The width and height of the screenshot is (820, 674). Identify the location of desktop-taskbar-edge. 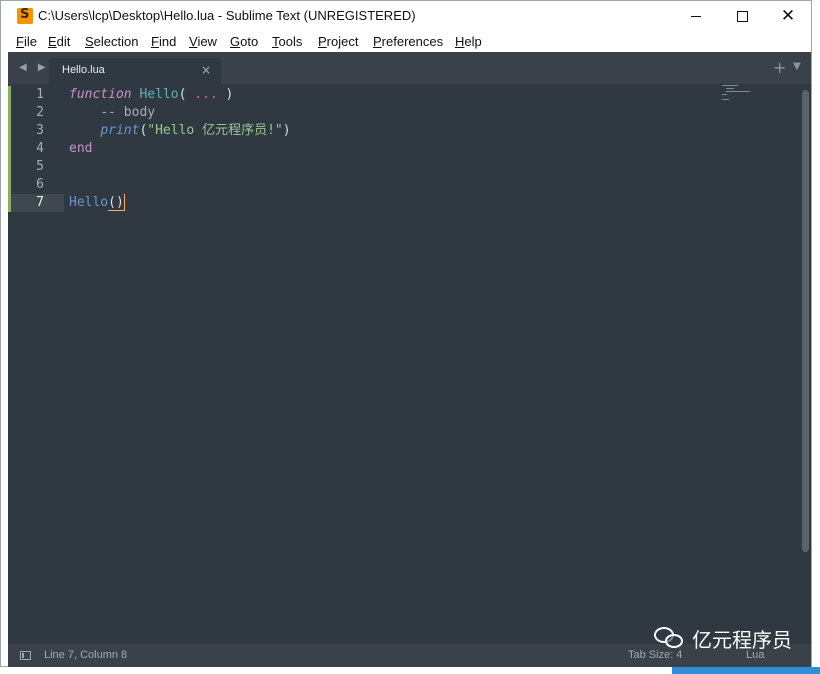
(746, 670).